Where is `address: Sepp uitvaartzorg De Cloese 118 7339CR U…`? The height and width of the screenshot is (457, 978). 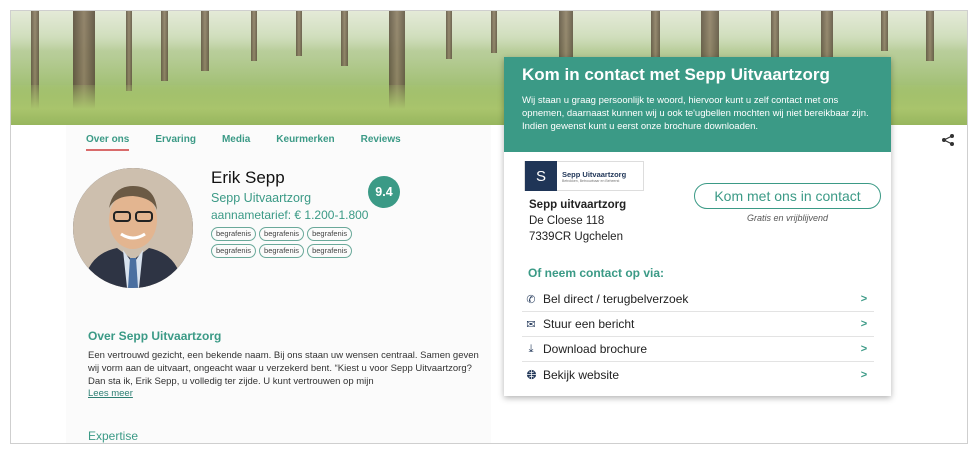
address: Sepp uitvaartzorg De Cloese 118 7339CR U… is located at coordinates (577, 221).